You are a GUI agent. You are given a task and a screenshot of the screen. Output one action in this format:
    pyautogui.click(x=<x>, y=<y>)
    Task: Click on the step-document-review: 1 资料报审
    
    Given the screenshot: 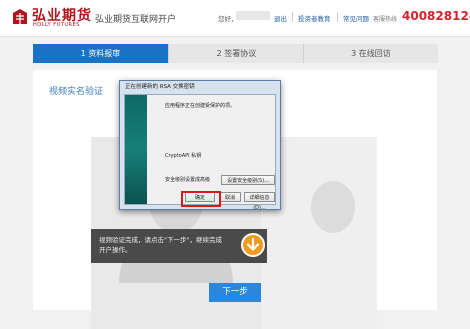 What is the action you would take?
    pyautogui.click(x=100, y=53)
    